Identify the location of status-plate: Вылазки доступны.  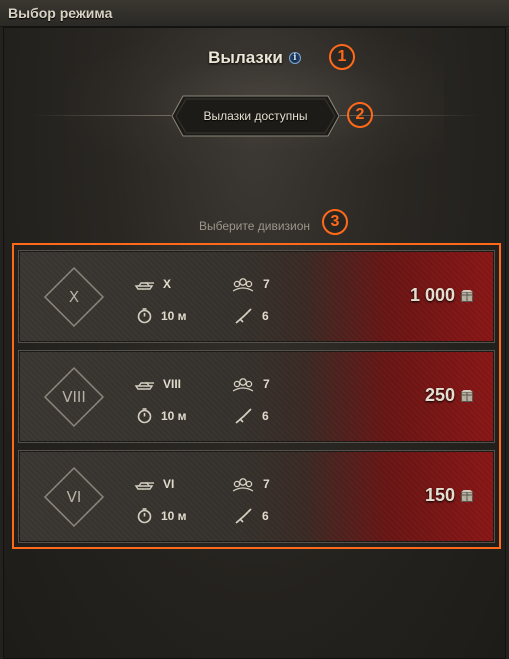
(255, 116).